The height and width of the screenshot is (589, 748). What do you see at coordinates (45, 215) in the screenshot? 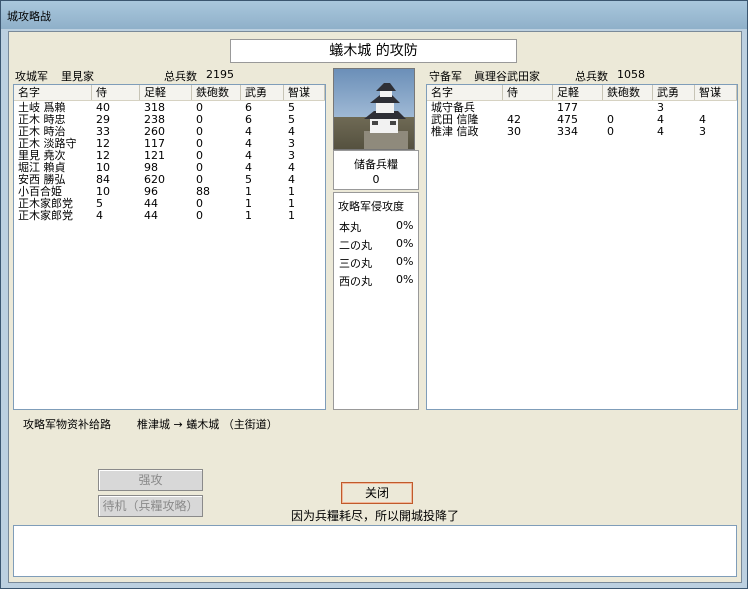
I see `cell-name: 正木家郎党` at bounding box center [45, 215].